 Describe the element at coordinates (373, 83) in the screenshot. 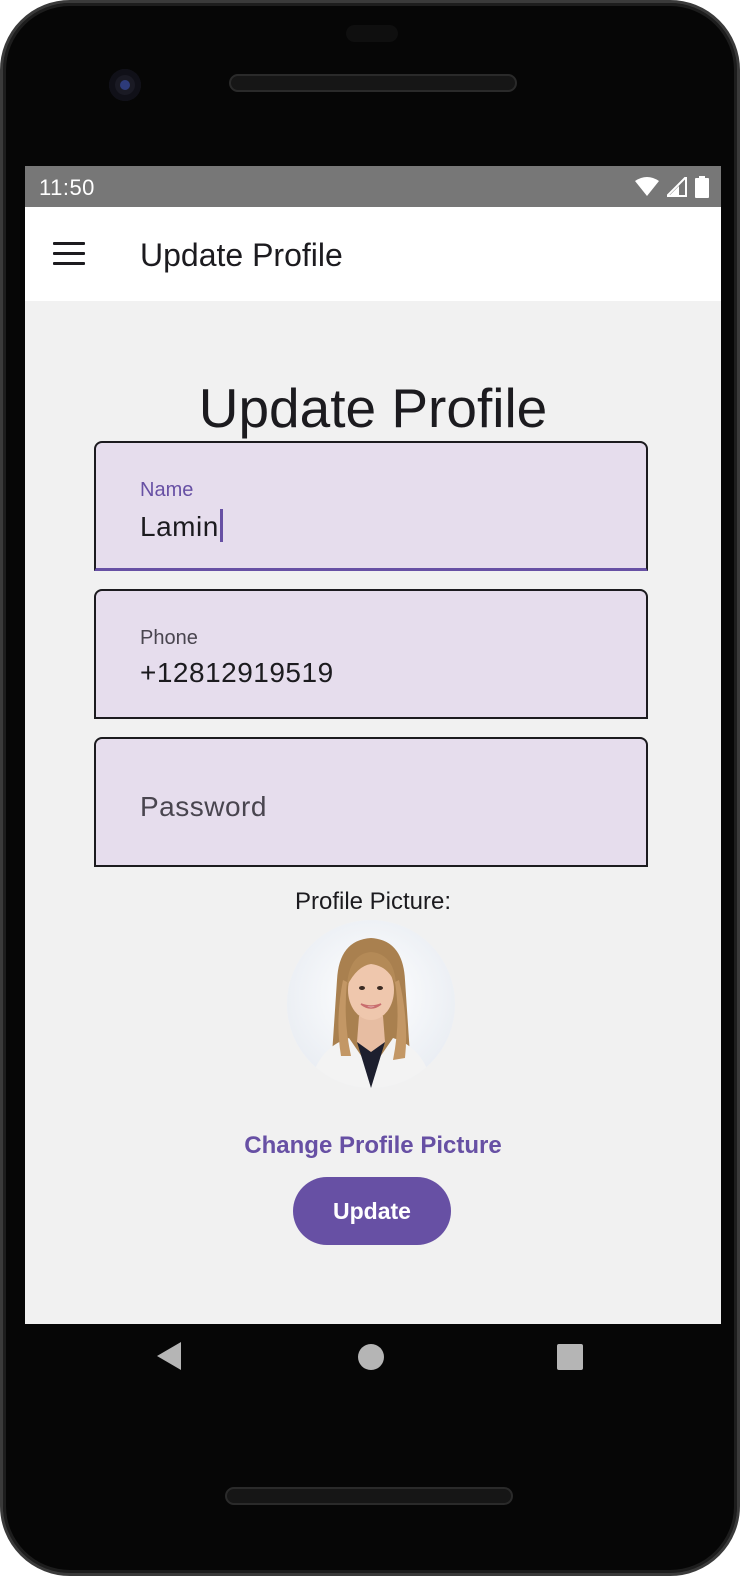

I see `earpiece-speaker` at that location.